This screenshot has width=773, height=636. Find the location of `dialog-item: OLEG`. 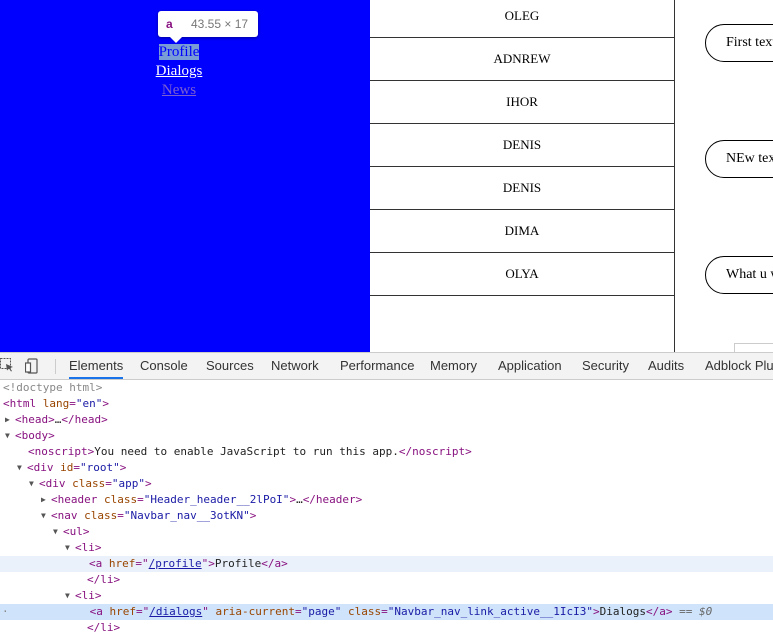

dialog-item: OLEG is located at coordinates (522, 19).